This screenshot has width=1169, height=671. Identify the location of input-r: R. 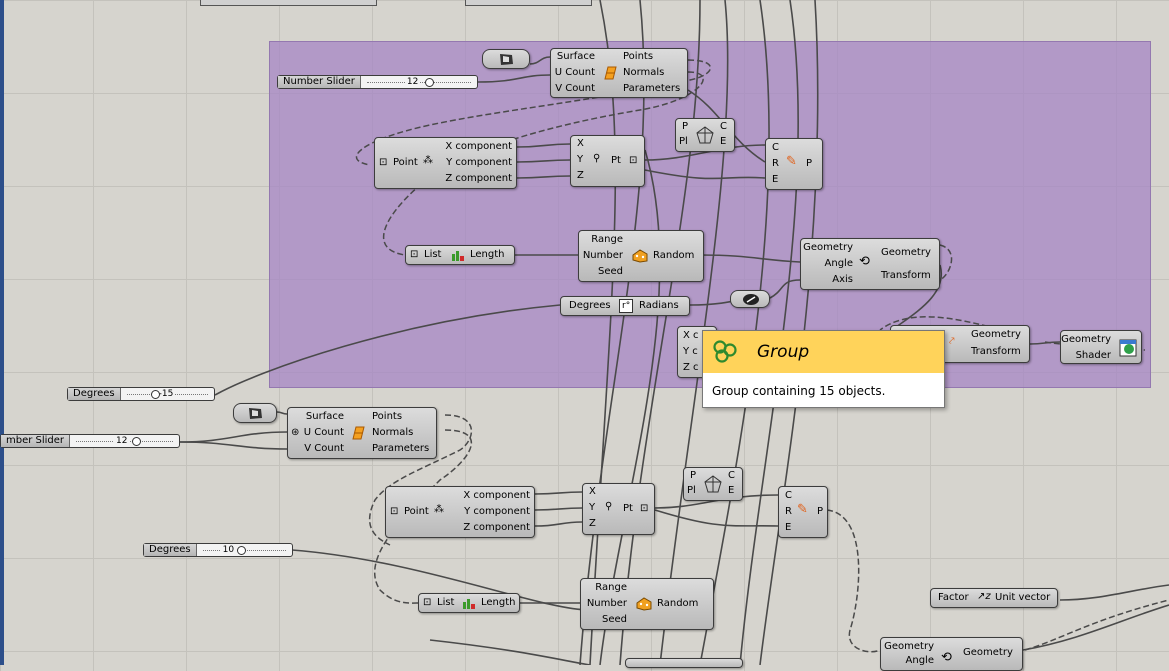
(775, 163).